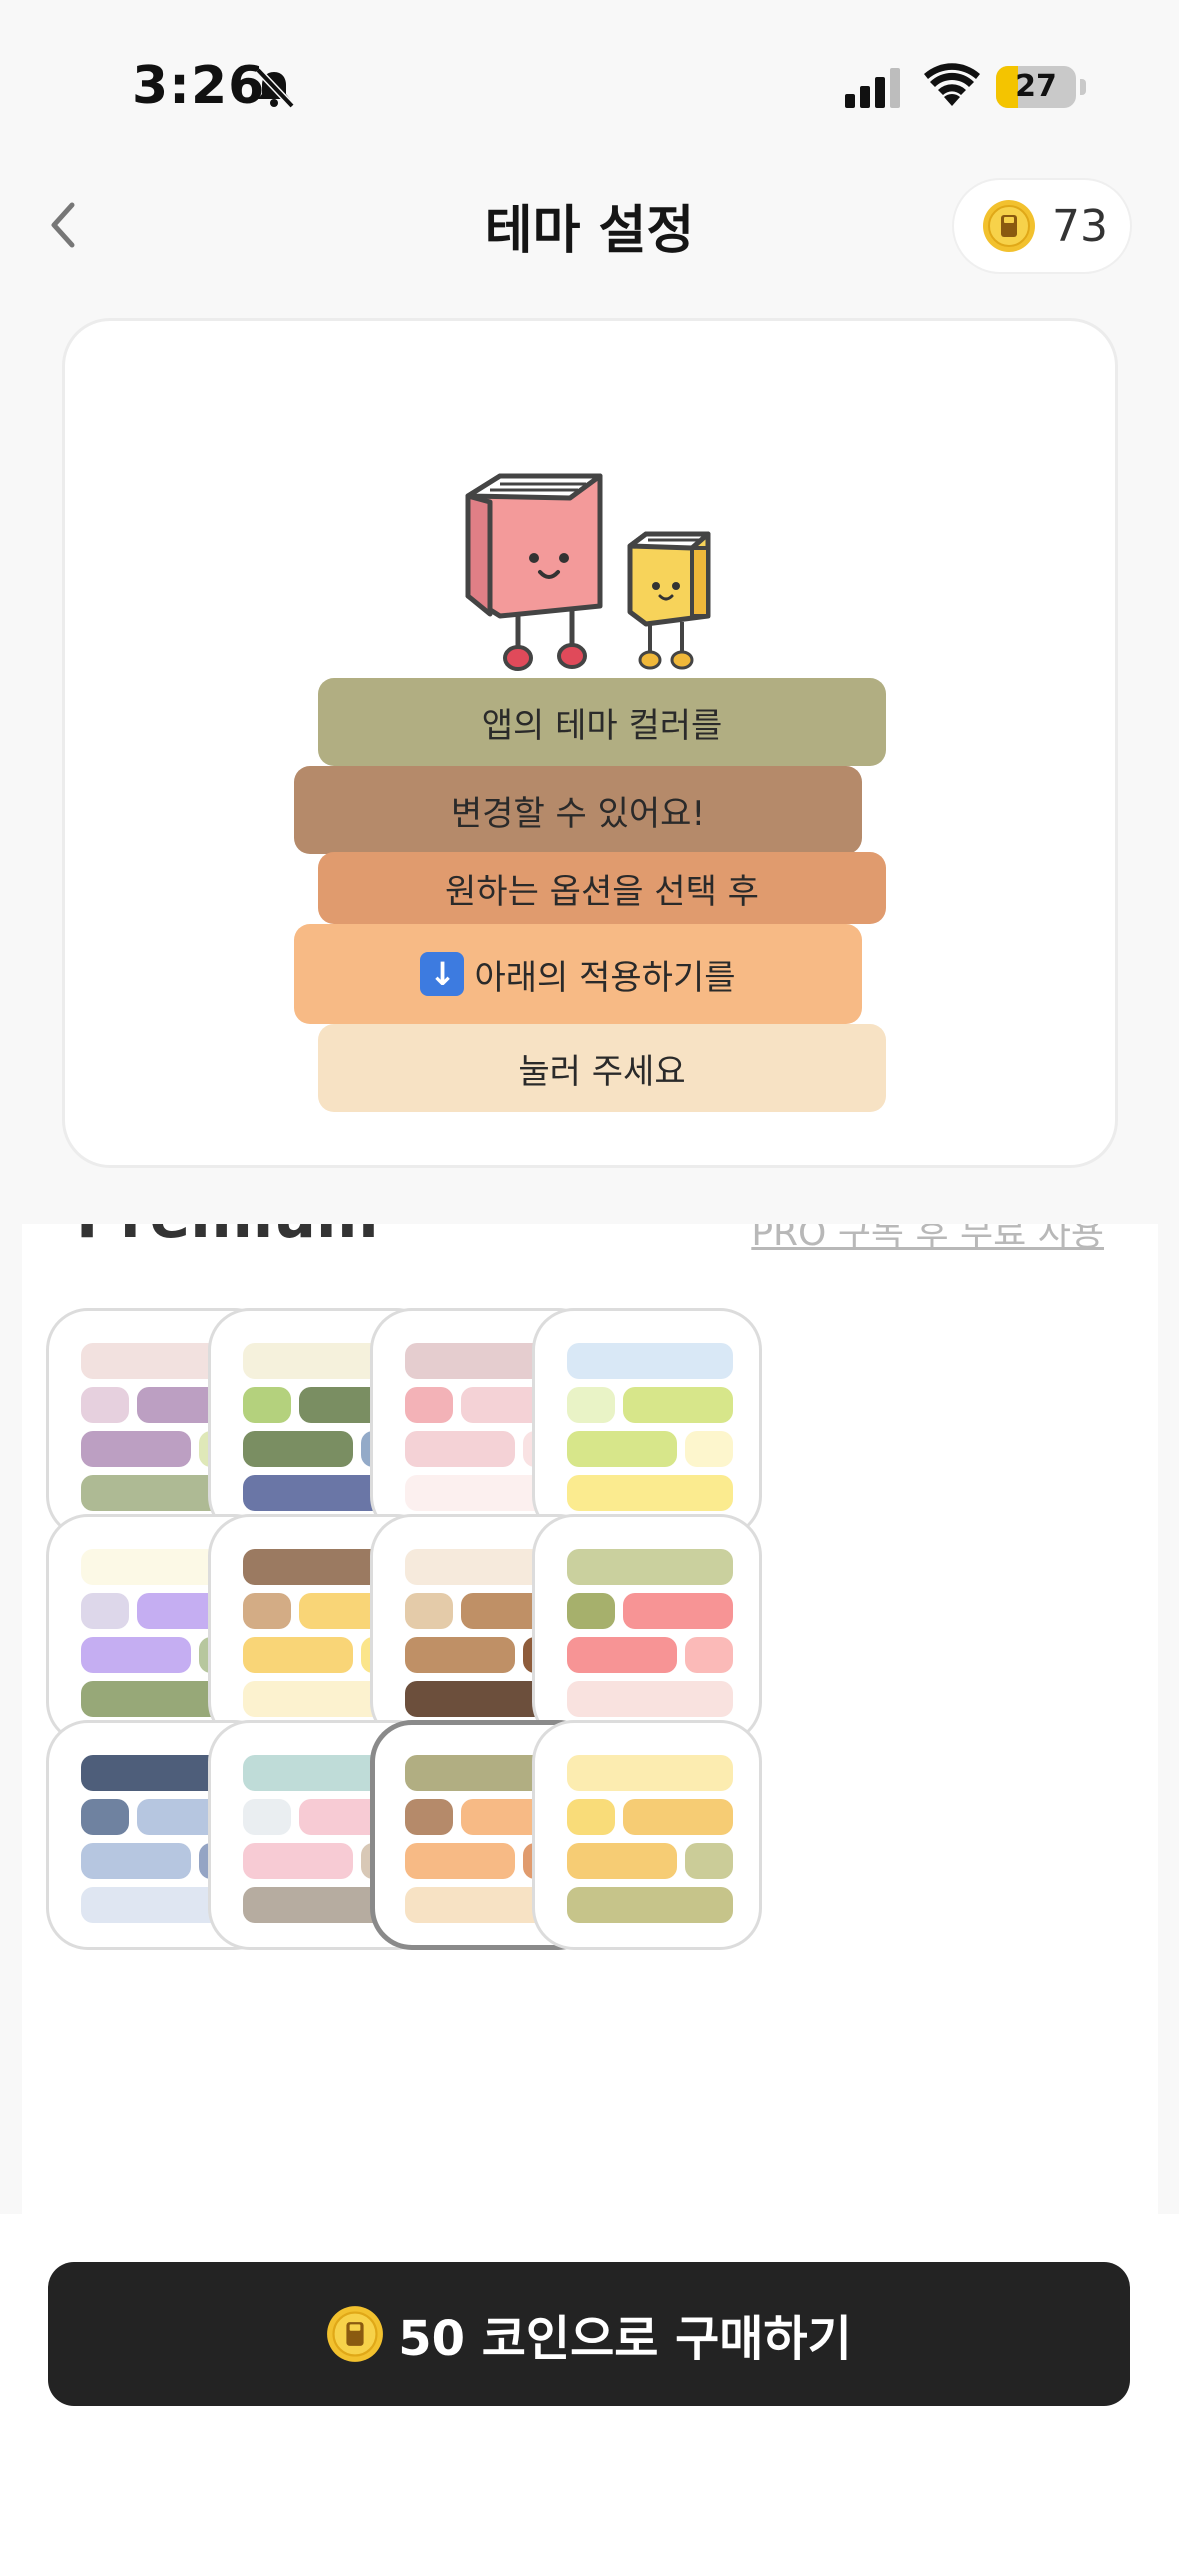  I want to click on preview-line-5: 눌러 주세요, so click(602, 1068).